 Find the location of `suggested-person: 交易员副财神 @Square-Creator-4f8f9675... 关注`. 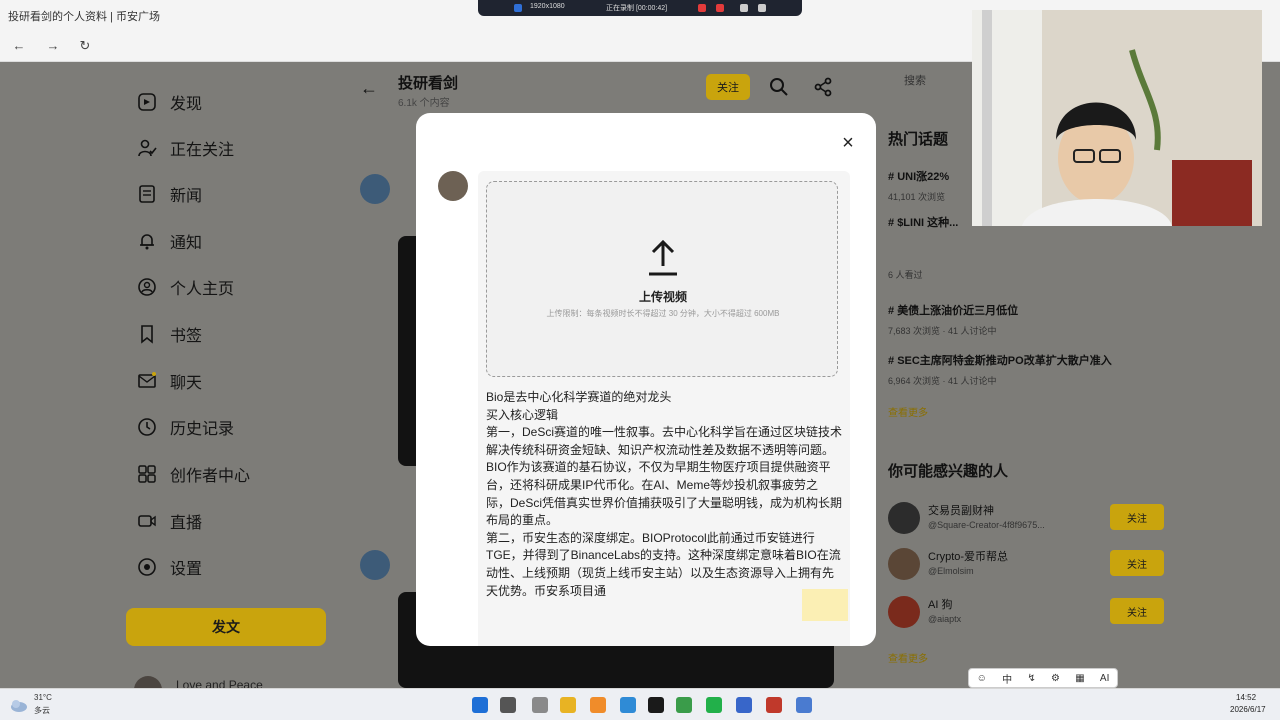

suggested-person: 交易员副财神 @Square-Creator-4f8f9675... 关注 is located at coordinates (1026, 520).